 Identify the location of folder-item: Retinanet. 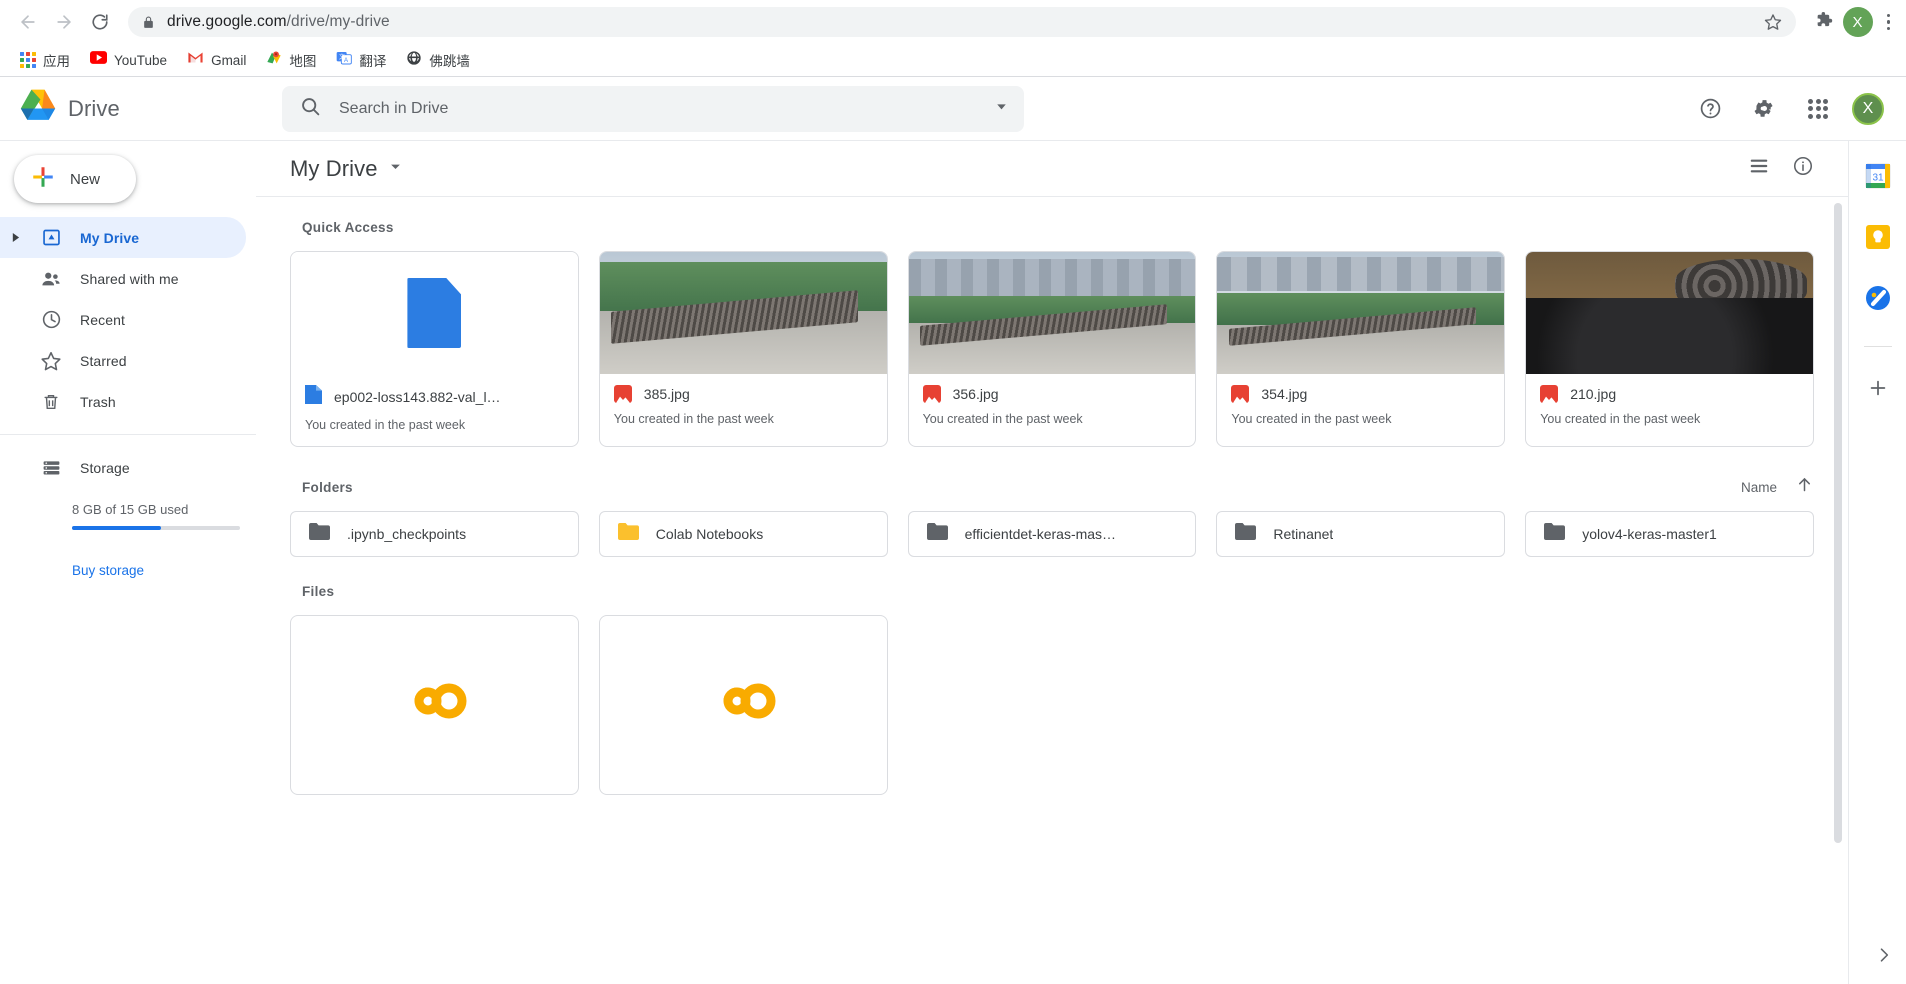
(1361, 534).